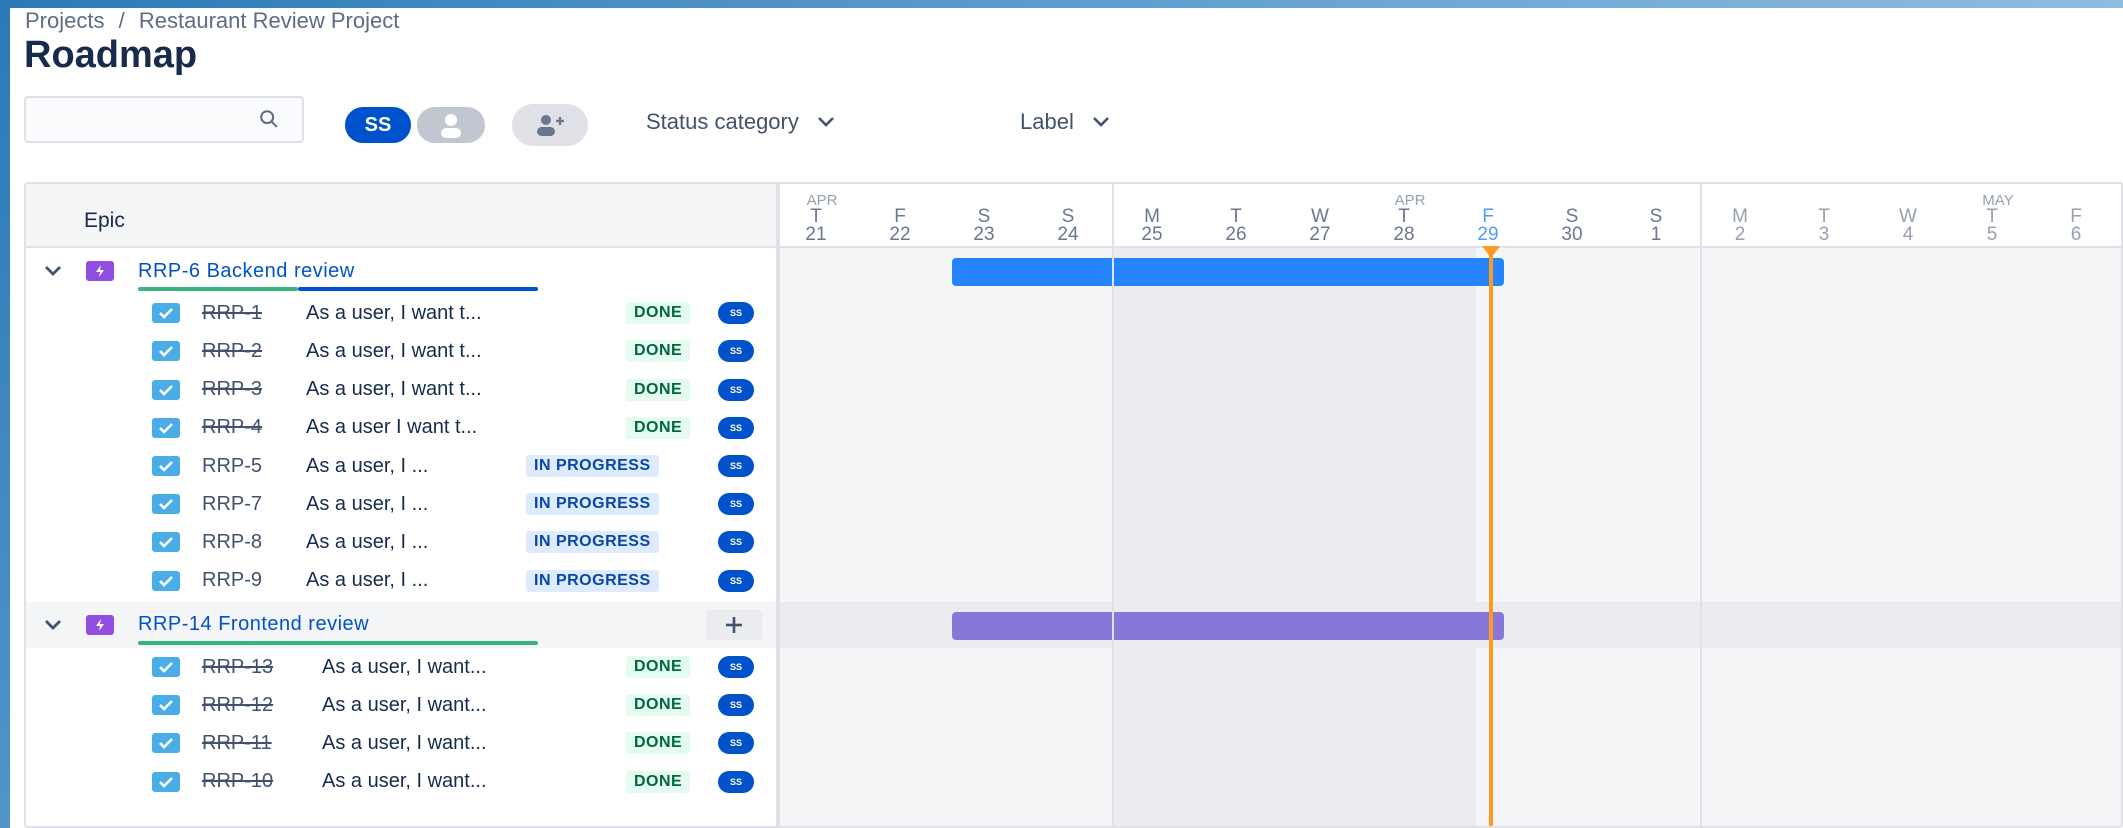 Image resolution: width=2123 pixels, height=828 pixels. What do you see at coordinates (253, 624) in the screenshot?
I see `epic-key-and-name: RRP-14 Frontend review` at bounding box center [253, 624].